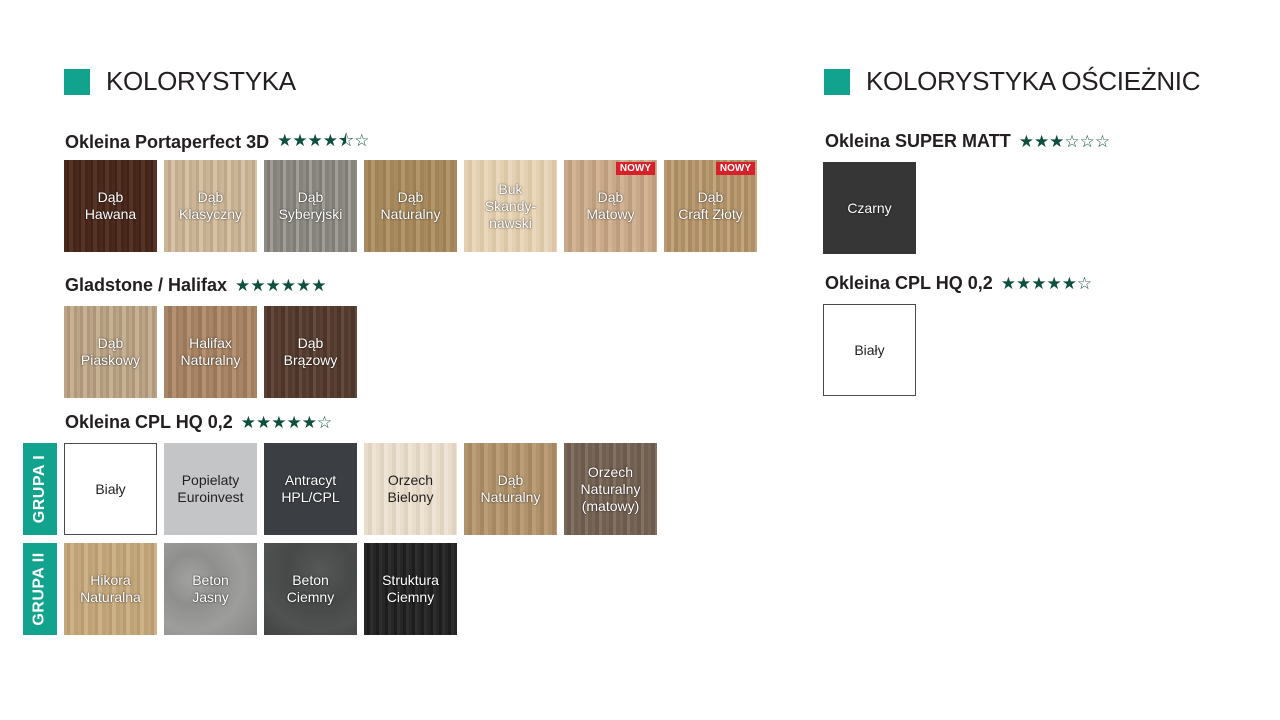 This screenshot has height=720, width=1280. Describe the element at coordinates (110, 589) in the screenshot. I see `swatch-hikora-naturalna: Hikora Naturalna` at that location.